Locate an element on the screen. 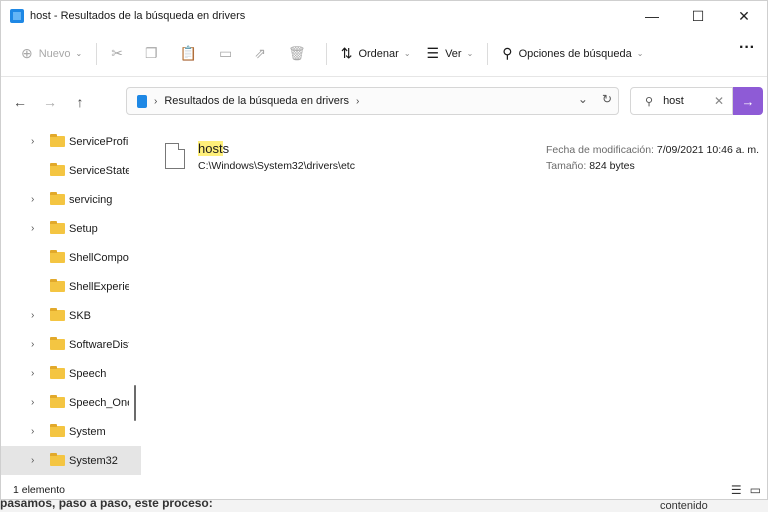 This screenshot has width=768, height=512. view-label: Ver is located at coordinates (453, 53).